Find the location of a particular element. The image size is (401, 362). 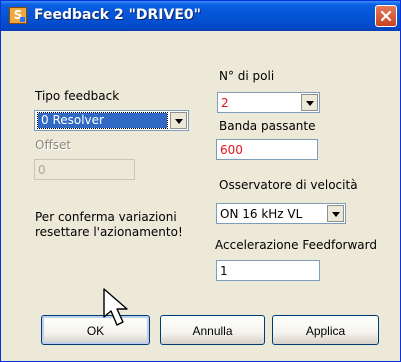

note-line-2: resettare l'azionamento! is located at coordinates (109, 232).